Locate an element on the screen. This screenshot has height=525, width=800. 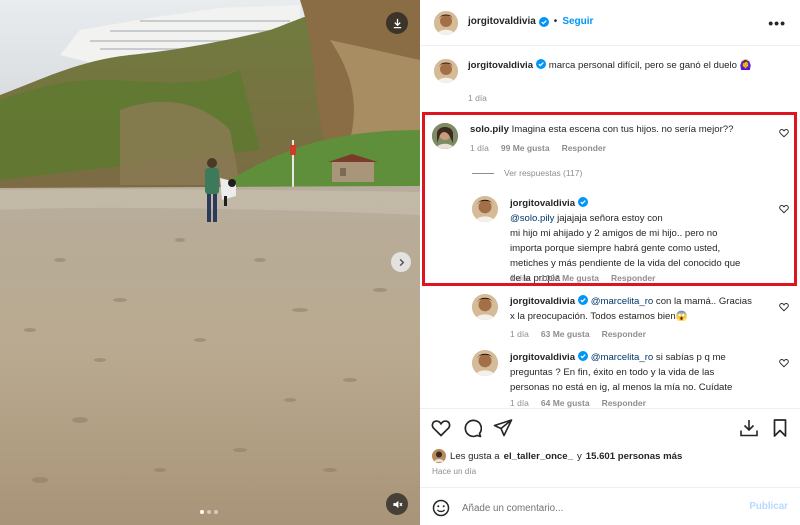
author-username: jorgitovaldivia is located at coordinates (502, 21).